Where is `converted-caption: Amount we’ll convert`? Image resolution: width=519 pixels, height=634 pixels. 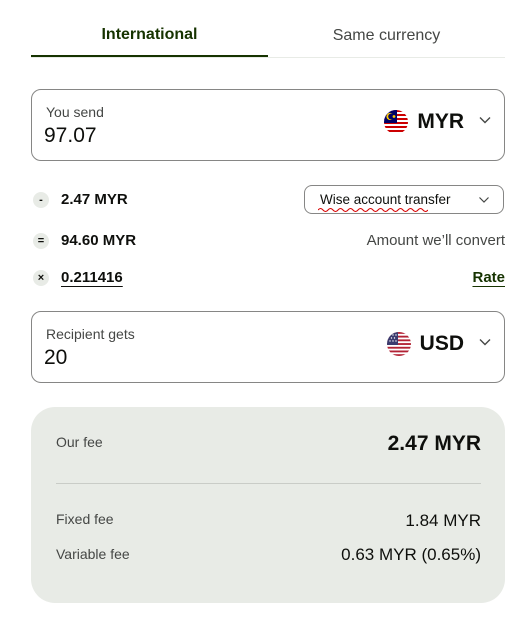 converted-caption: Amount we’ll convert is located at coordinates (435, 240).